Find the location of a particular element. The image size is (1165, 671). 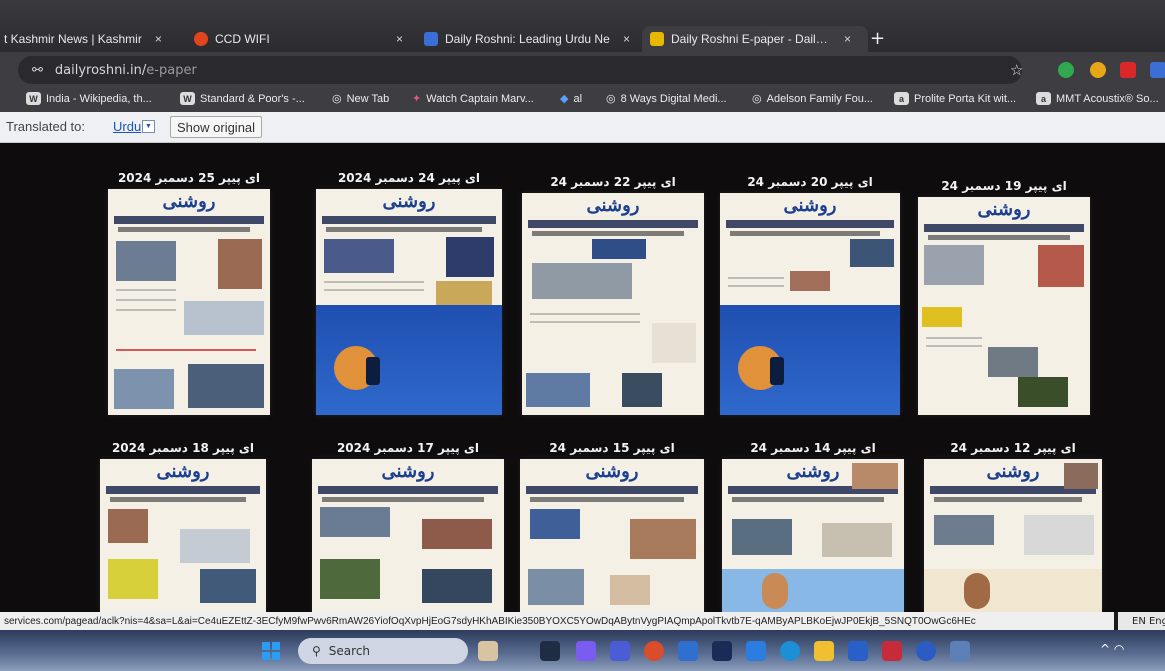

tab-daily-roshni-epaper: Daily Roshni E-paper - Daily Ro × is located at coordinates (755, 39).